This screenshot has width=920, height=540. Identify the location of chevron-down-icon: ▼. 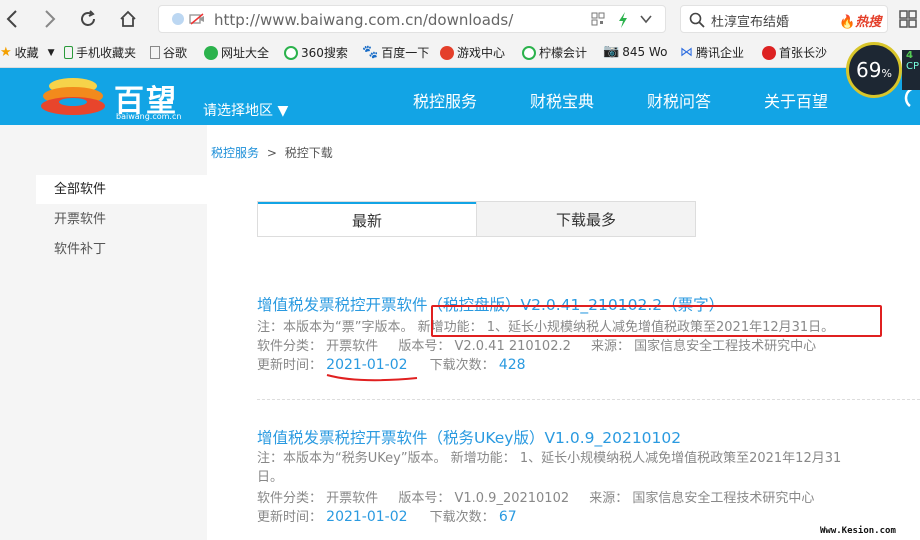
(51, 52).